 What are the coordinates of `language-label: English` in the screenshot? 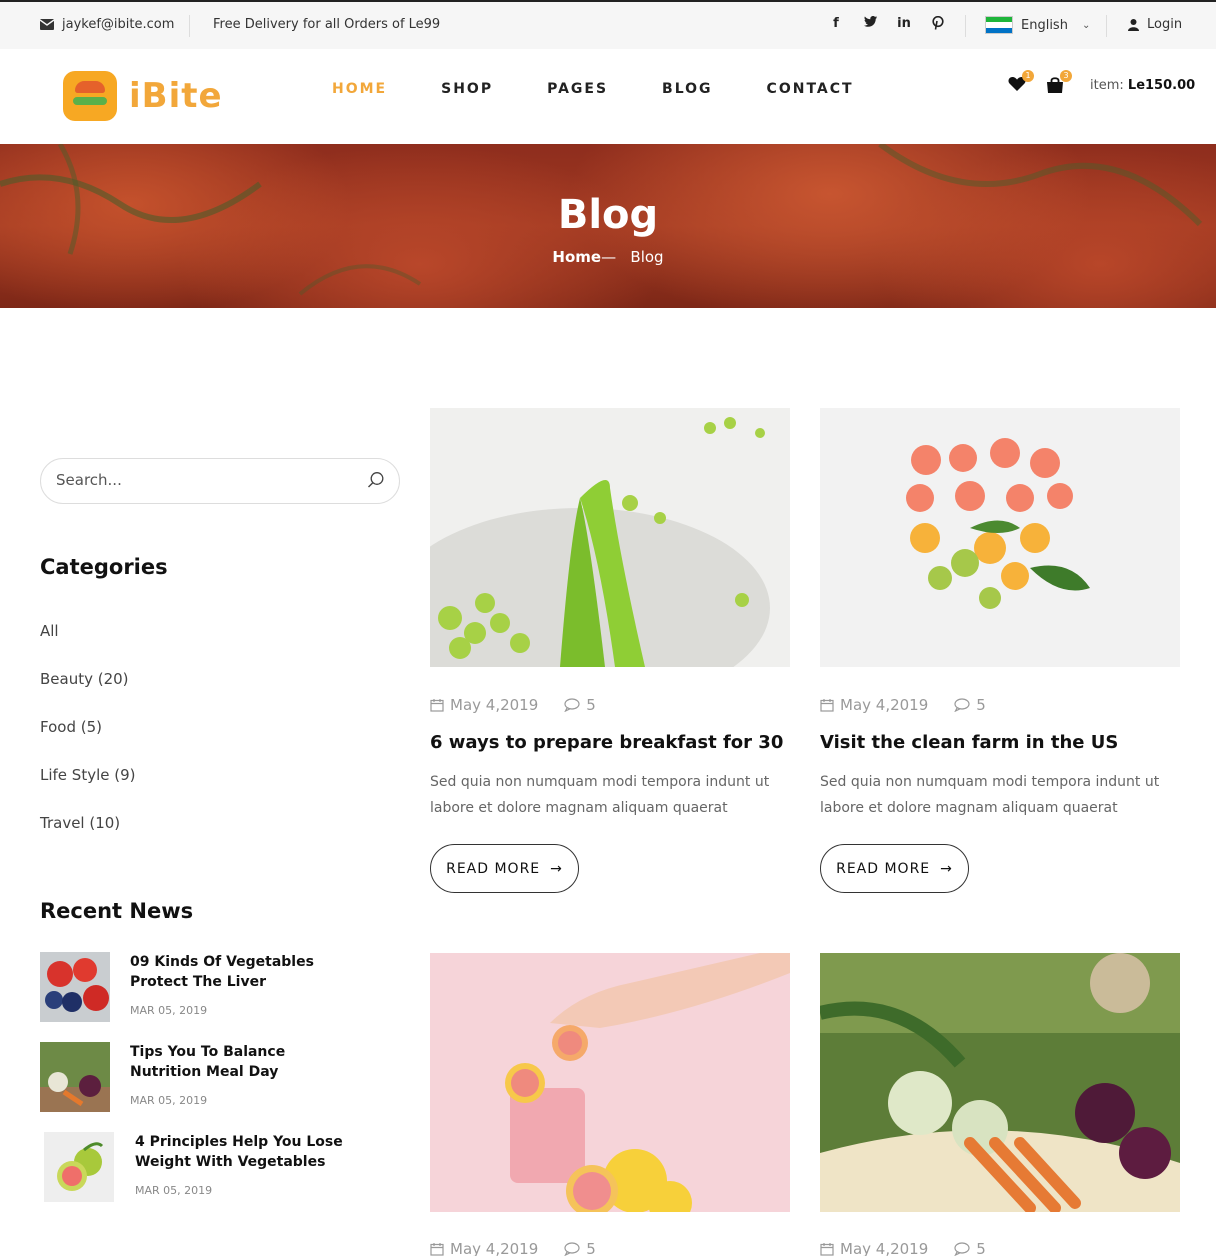 It's located at (1044, 25).